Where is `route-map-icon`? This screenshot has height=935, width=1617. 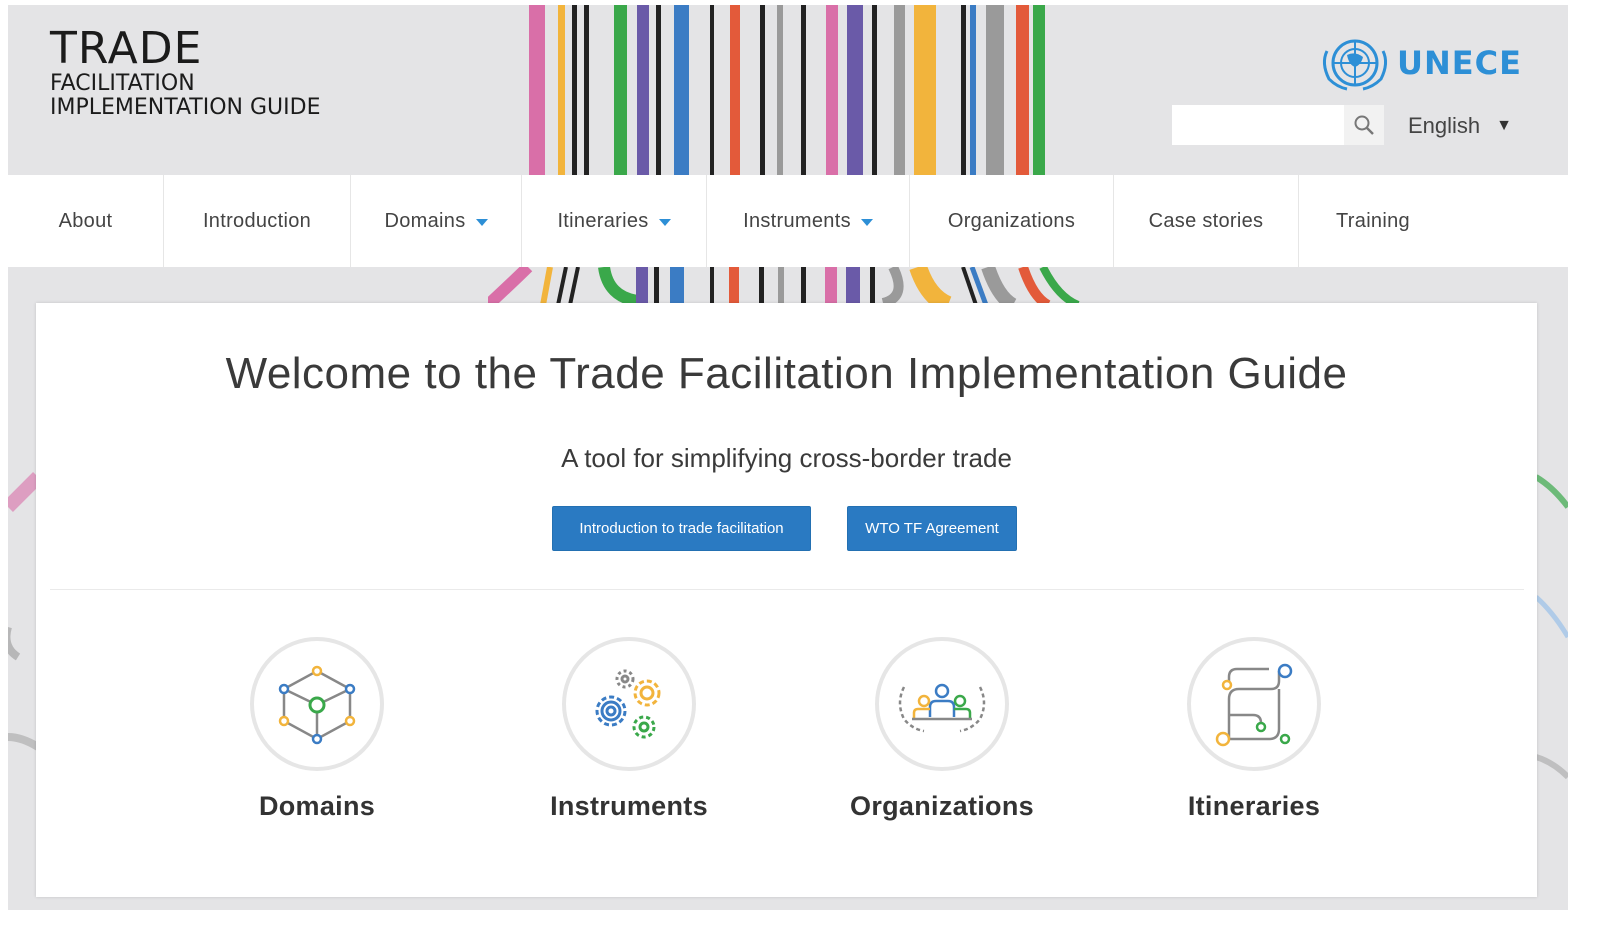
route-map-icon is located at coordinates (1254, 705).